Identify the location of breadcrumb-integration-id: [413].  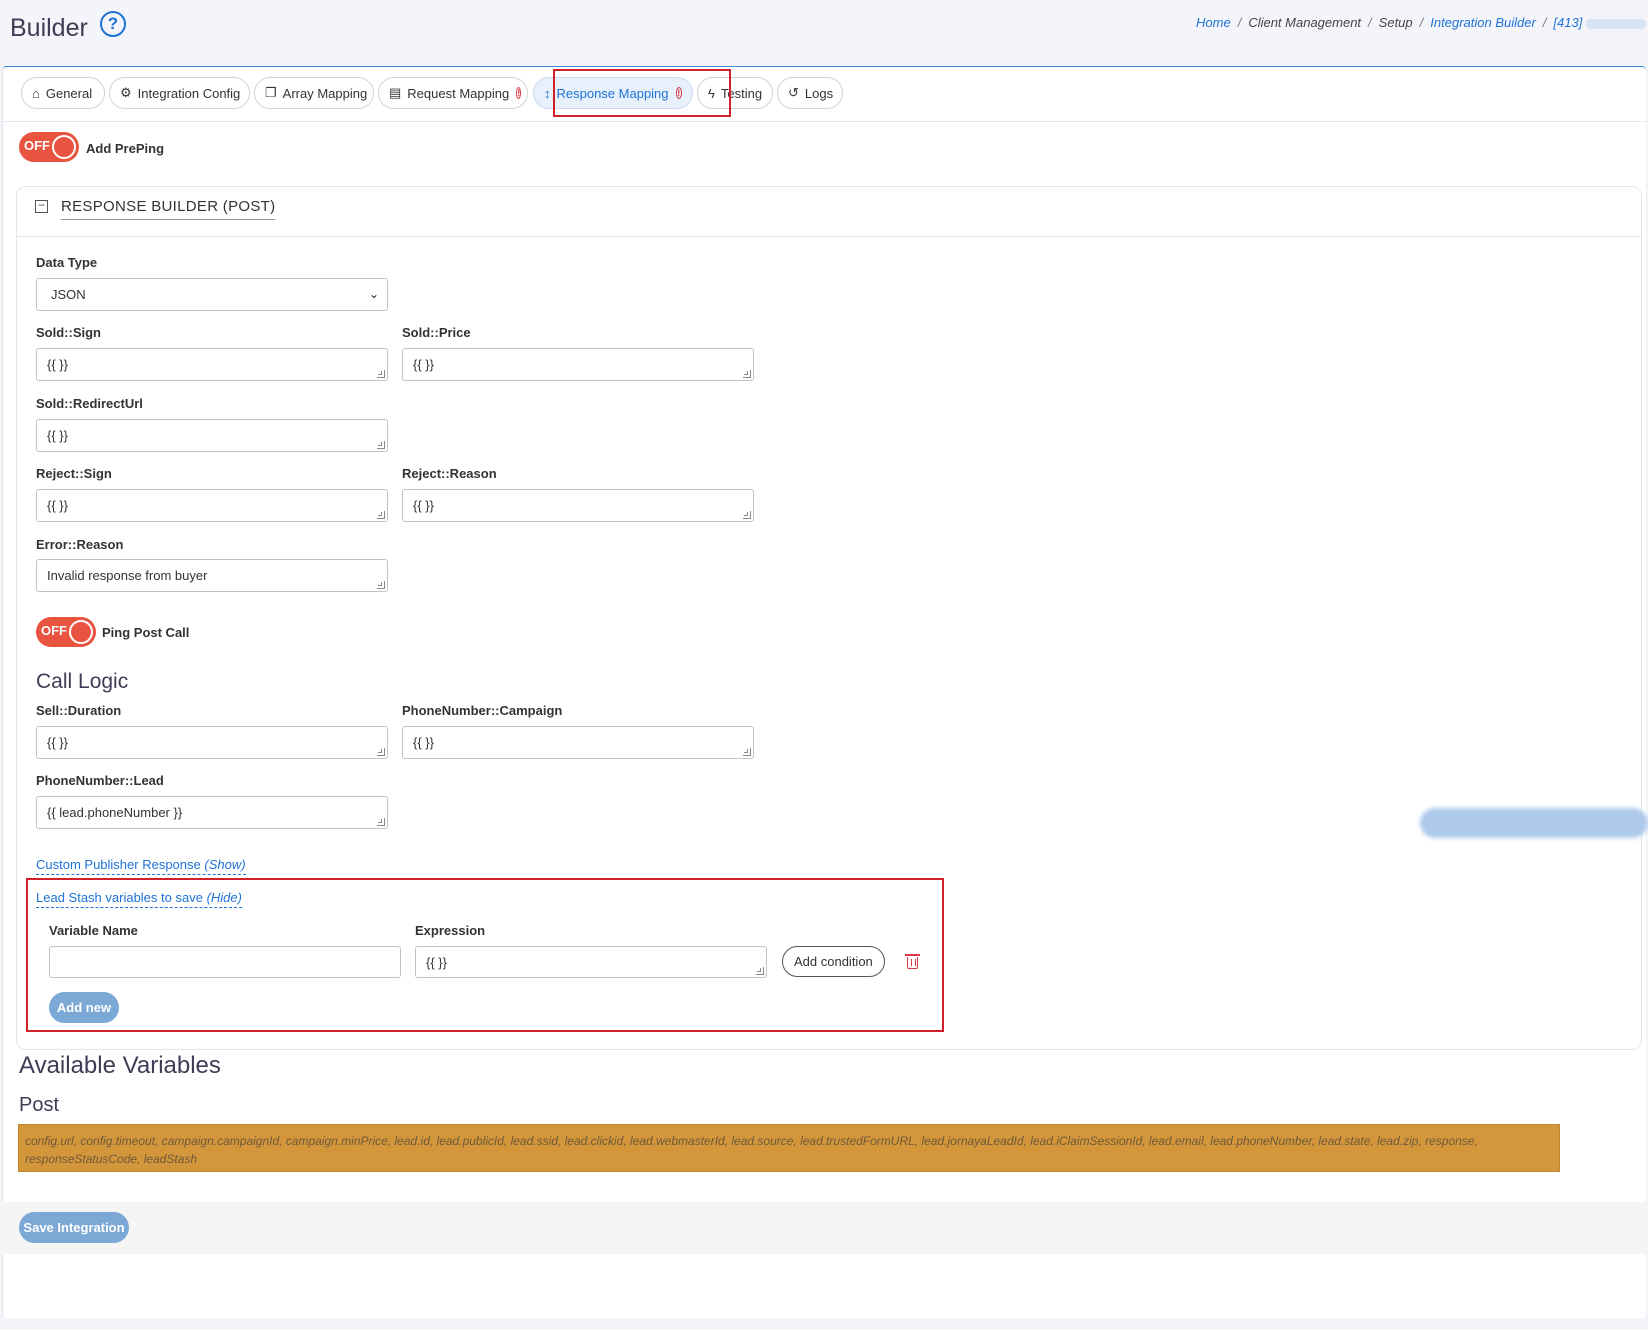
(1567, 22).